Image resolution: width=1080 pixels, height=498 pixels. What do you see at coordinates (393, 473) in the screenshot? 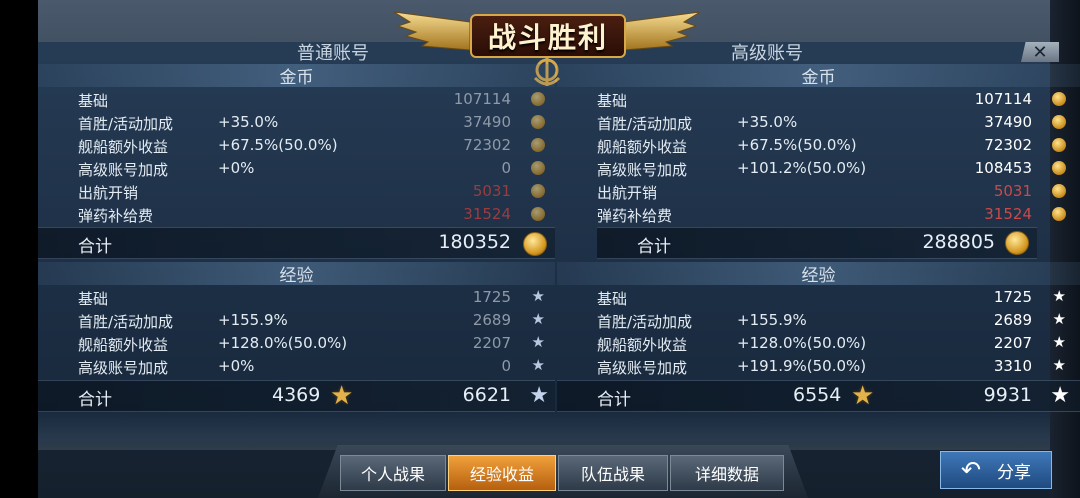
I see `tab-personal-results: 个人战果` at bounding box center [393, 473].